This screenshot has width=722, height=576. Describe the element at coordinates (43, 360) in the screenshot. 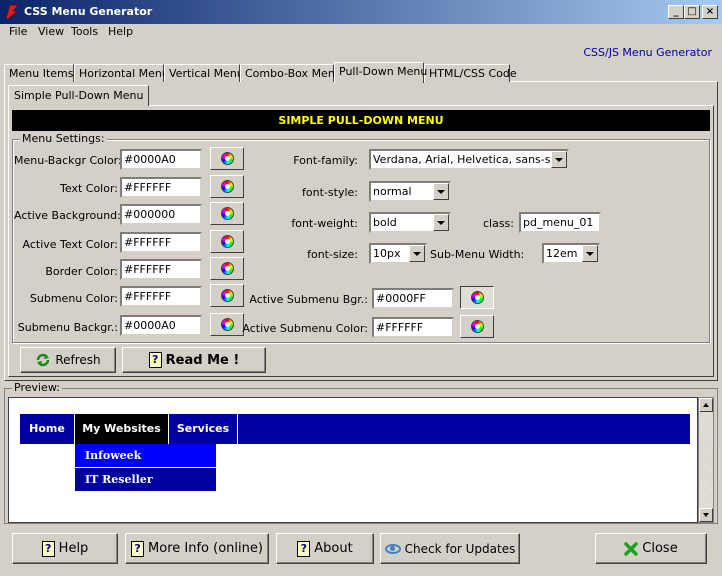

I see `refresh-icon` at that location.